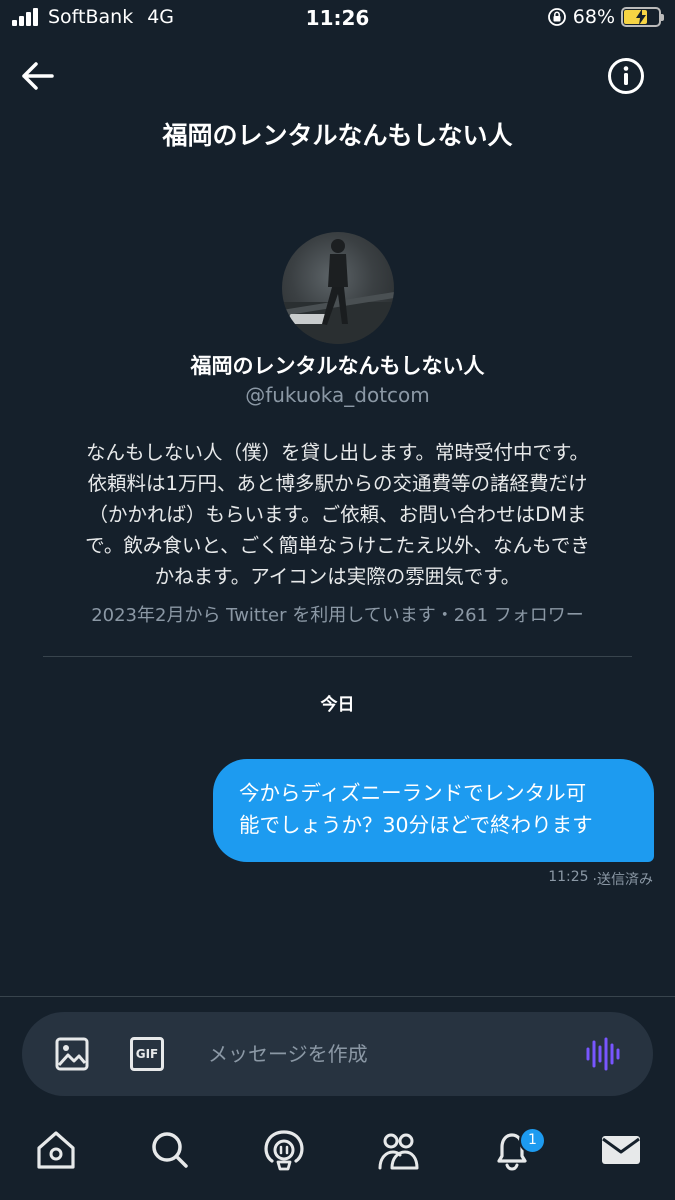  What do you see at coordinates (337, 483) in the screenshot?
I see `bio-line: 依頼料は1万円、あと博多駅からの交通費等の諸経費だけ` at bounding box center [337, 483].